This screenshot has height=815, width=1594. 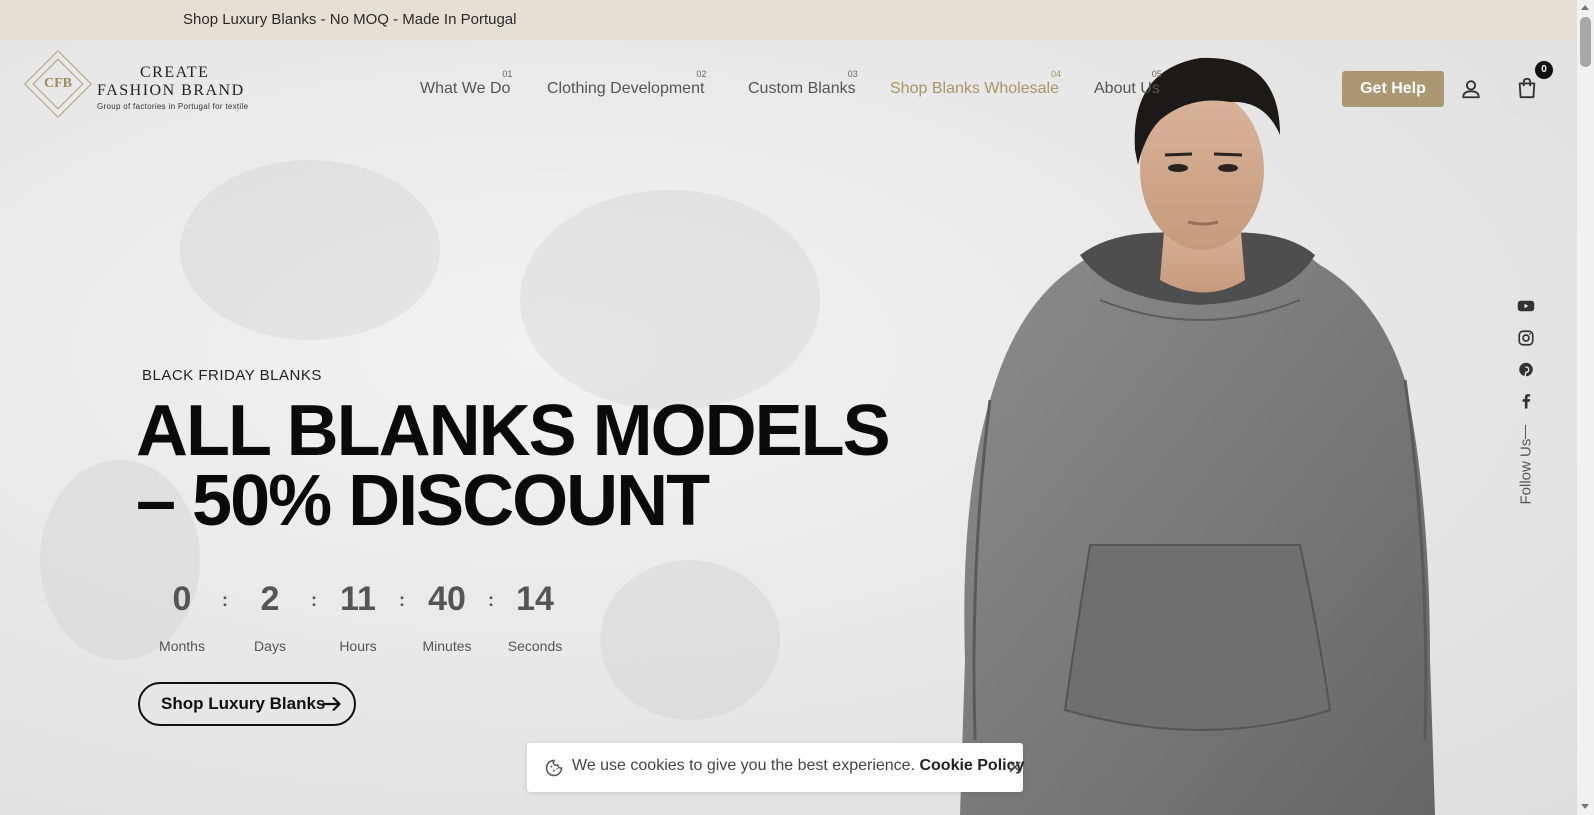 I want to click on youtube-icon, so click(x=1526, y=306).